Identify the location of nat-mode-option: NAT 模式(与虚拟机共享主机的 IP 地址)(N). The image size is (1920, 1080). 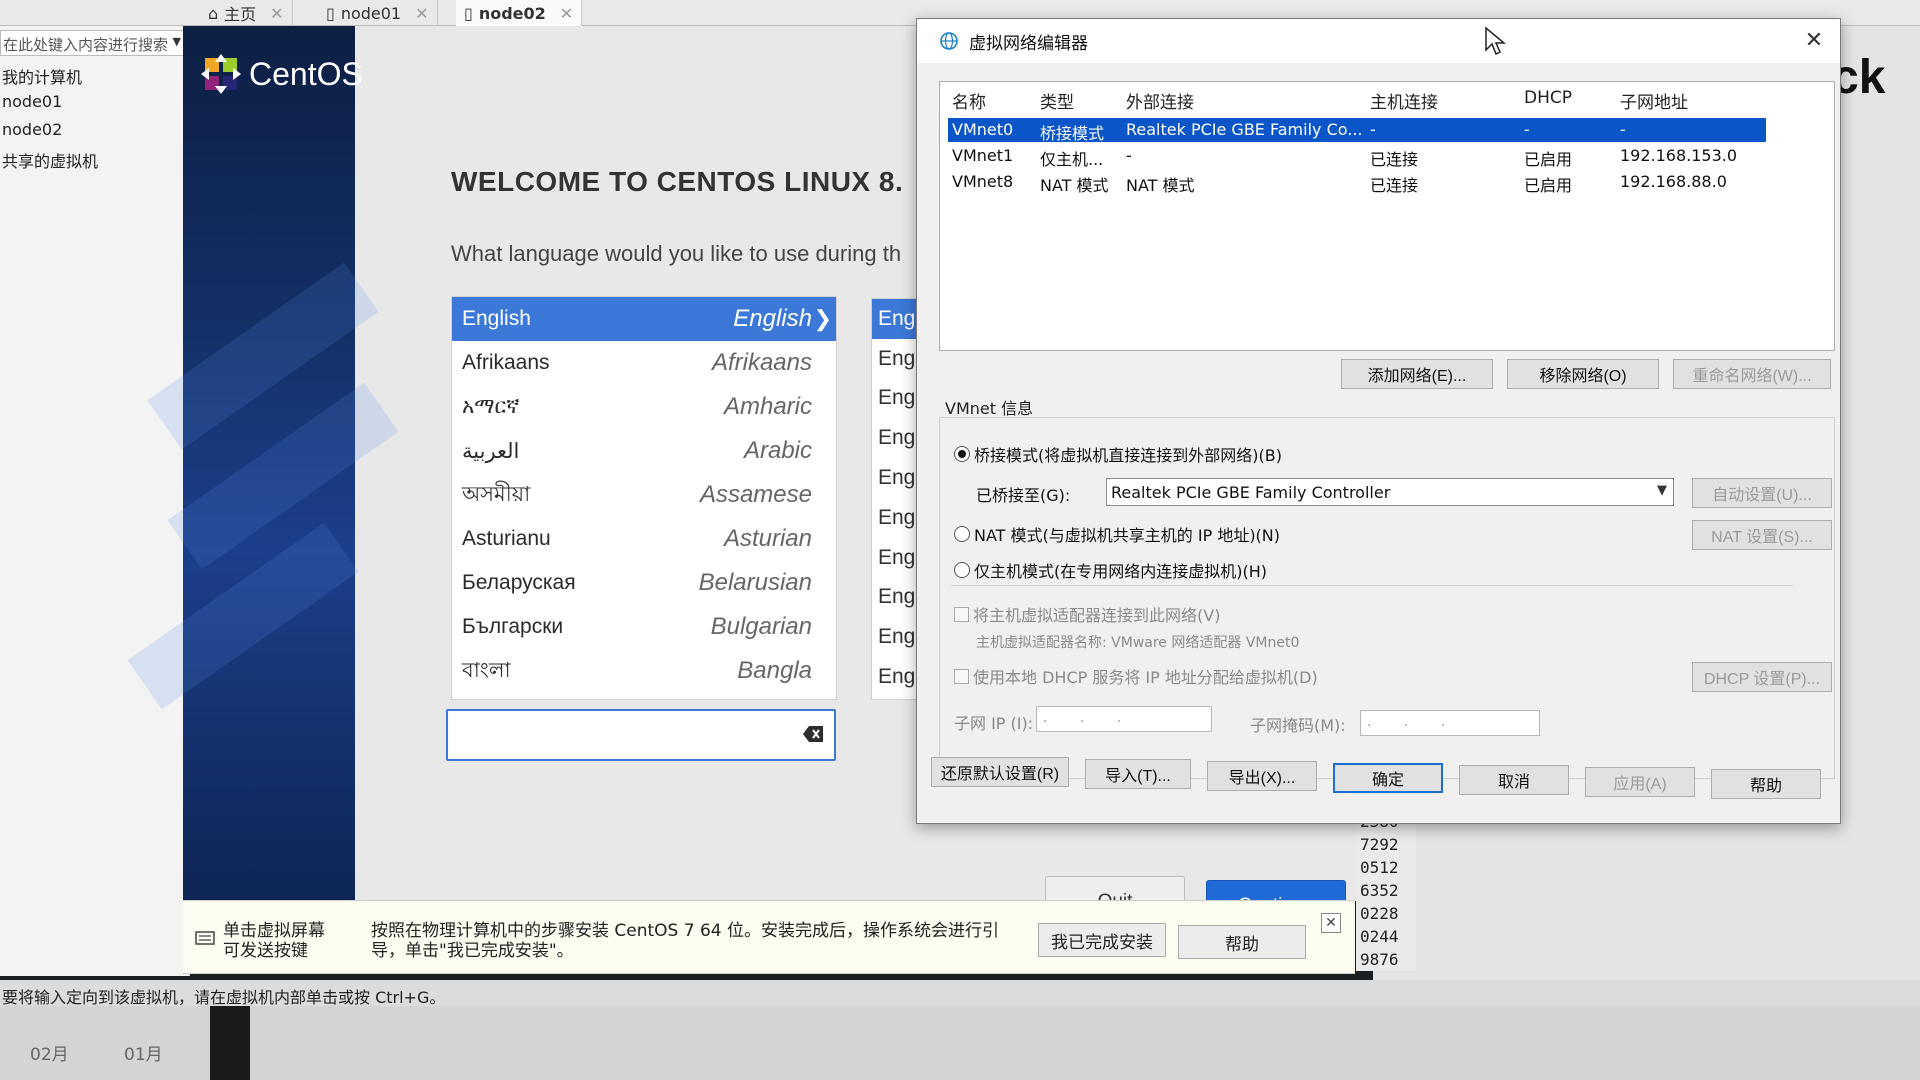
(1117, 534).